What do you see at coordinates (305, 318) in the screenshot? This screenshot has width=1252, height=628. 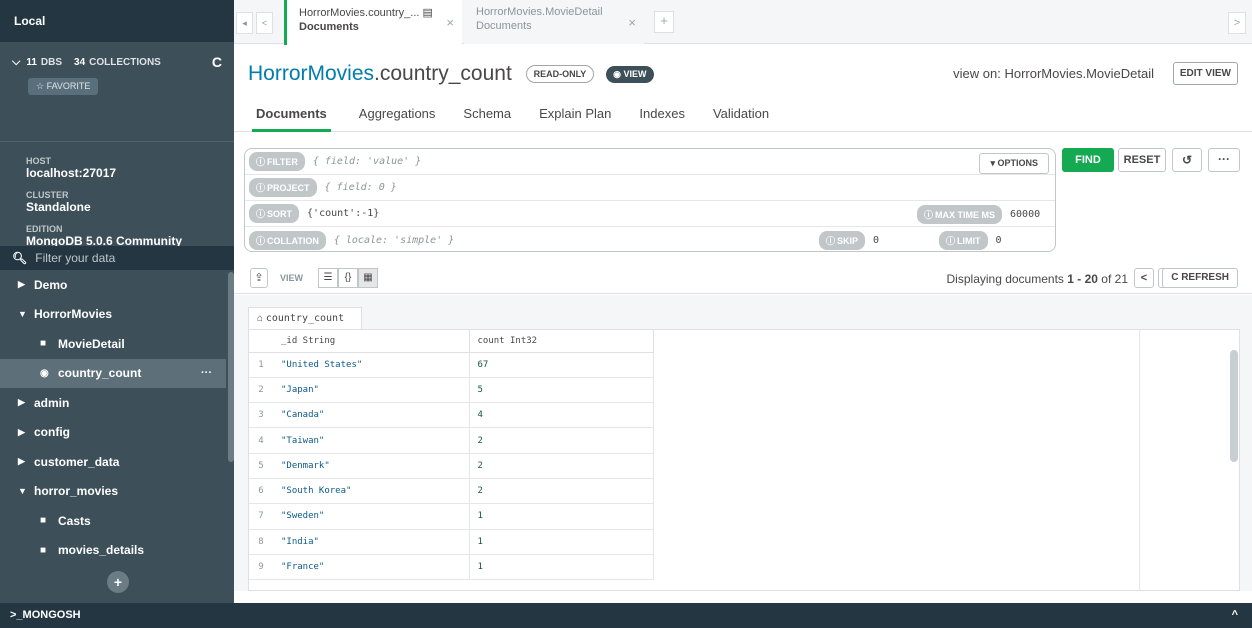 I see `grid-tab: ⌂ country_count` at bounding box center [305, 318].